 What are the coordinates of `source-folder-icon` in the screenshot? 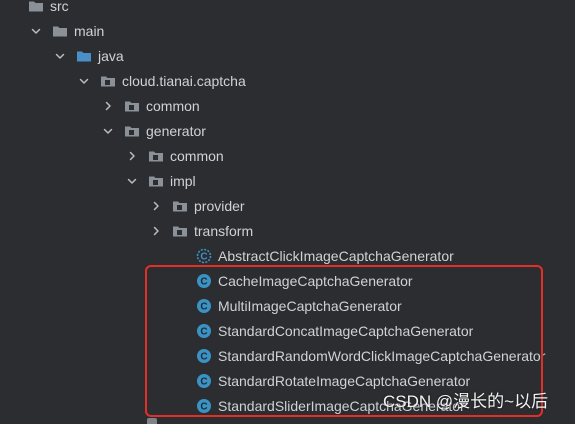 It's located at (84, 56).